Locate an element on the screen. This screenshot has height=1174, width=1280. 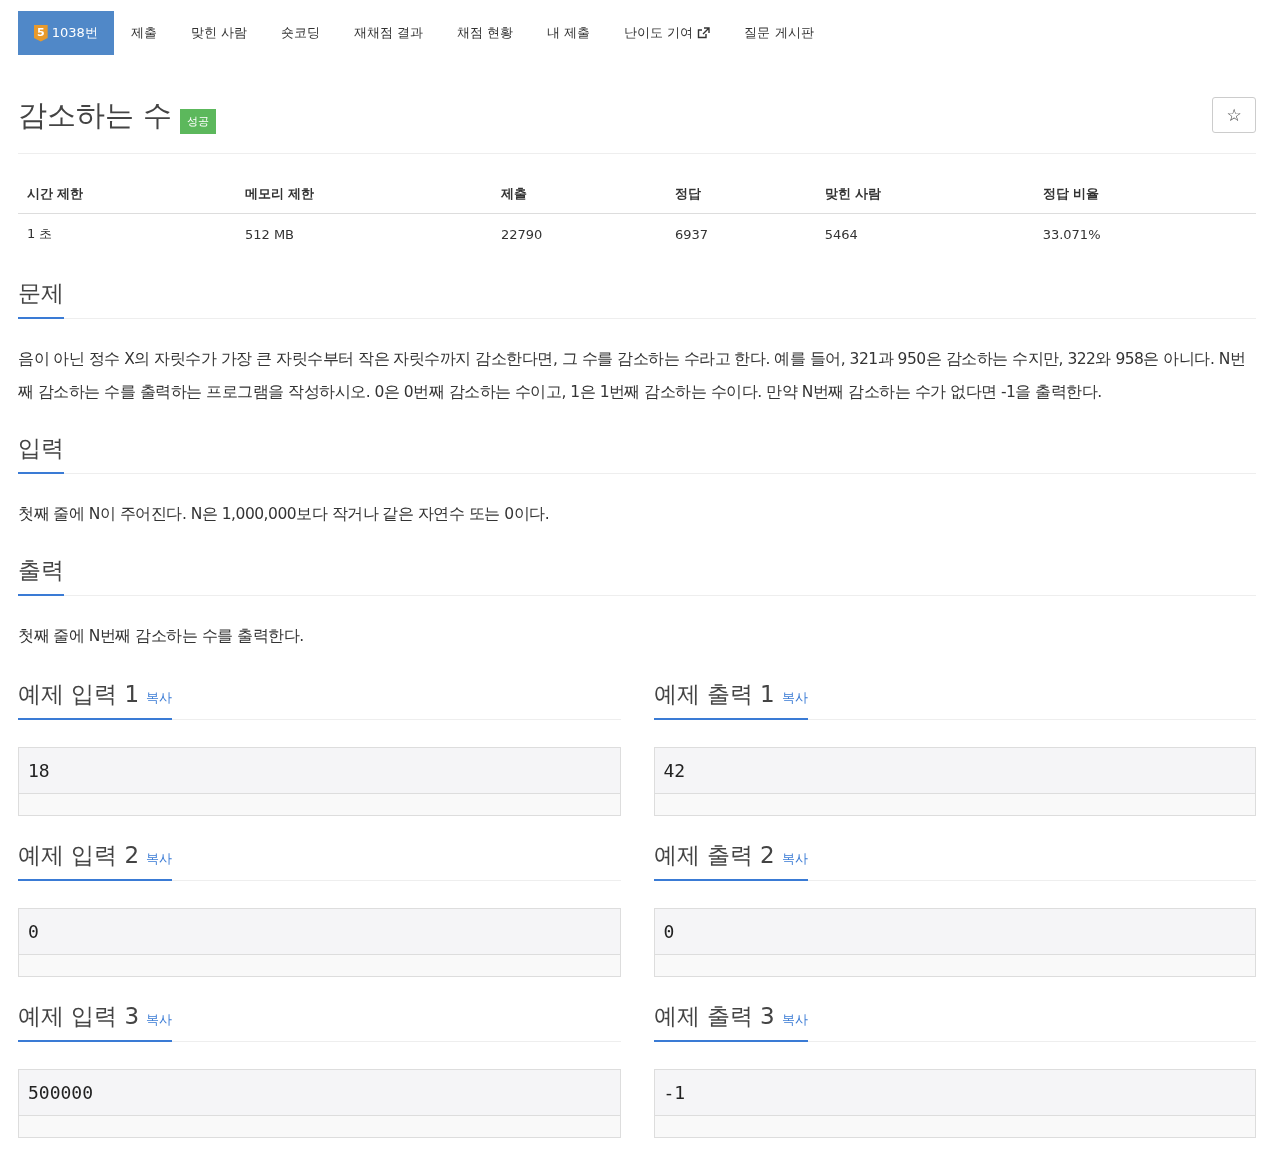
column-header: 메모리 제한 is located at coordinates (363, 195).